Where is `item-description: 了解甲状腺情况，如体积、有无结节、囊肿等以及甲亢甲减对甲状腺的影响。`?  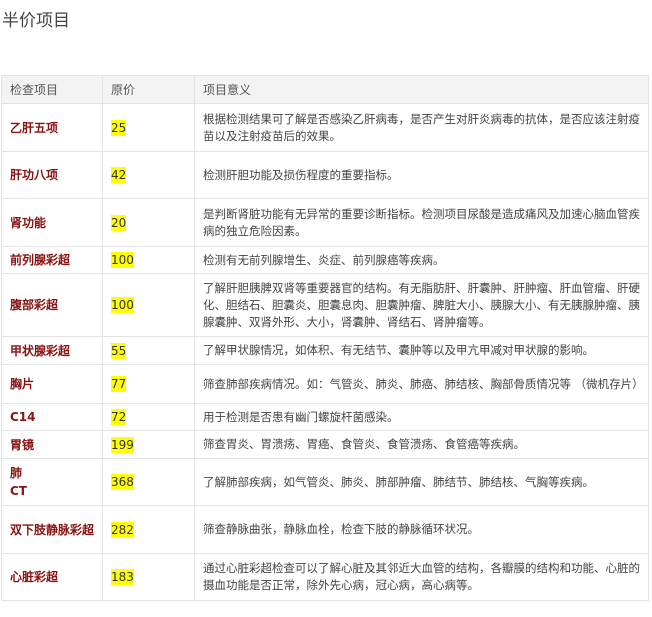
item-description: 了解甲状腺情况，如体积、有无结节、囊肿等以及甲亢甲减对甲状腺的影响。 is located at coordinates (421, 350).